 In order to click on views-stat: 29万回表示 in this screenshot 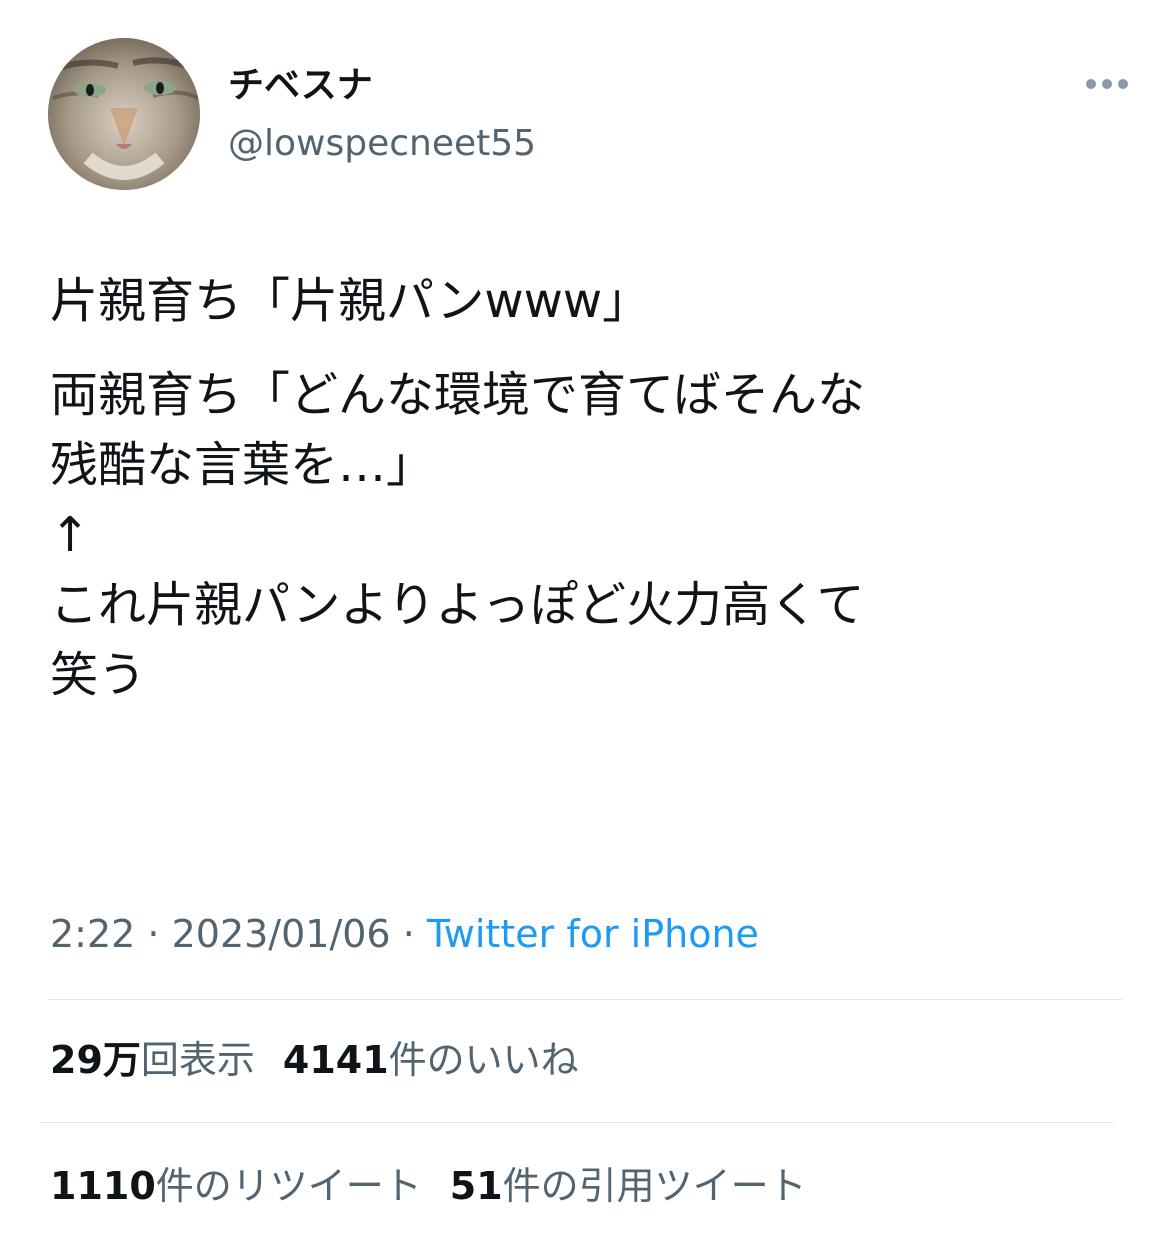, I will do `click(152, 1060)`.